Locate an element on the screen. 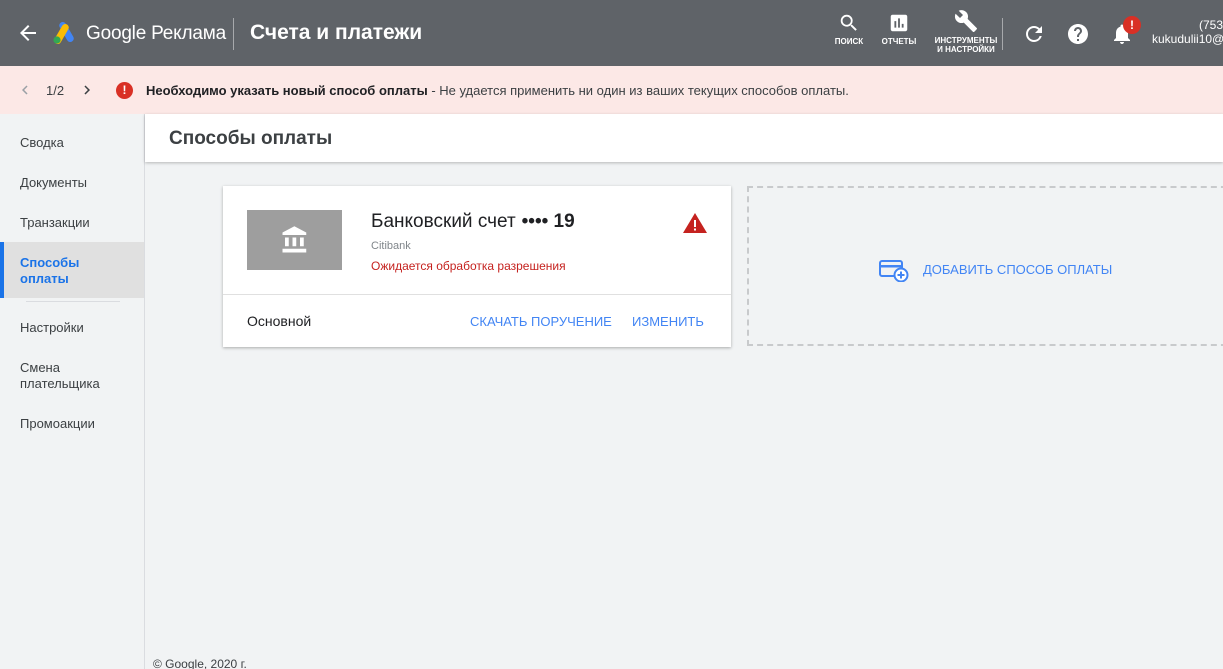  tools-settings-button: ИНСТРУМЕНТЫ И НАСТРОЙКИ is located at coordinates (966, 31).